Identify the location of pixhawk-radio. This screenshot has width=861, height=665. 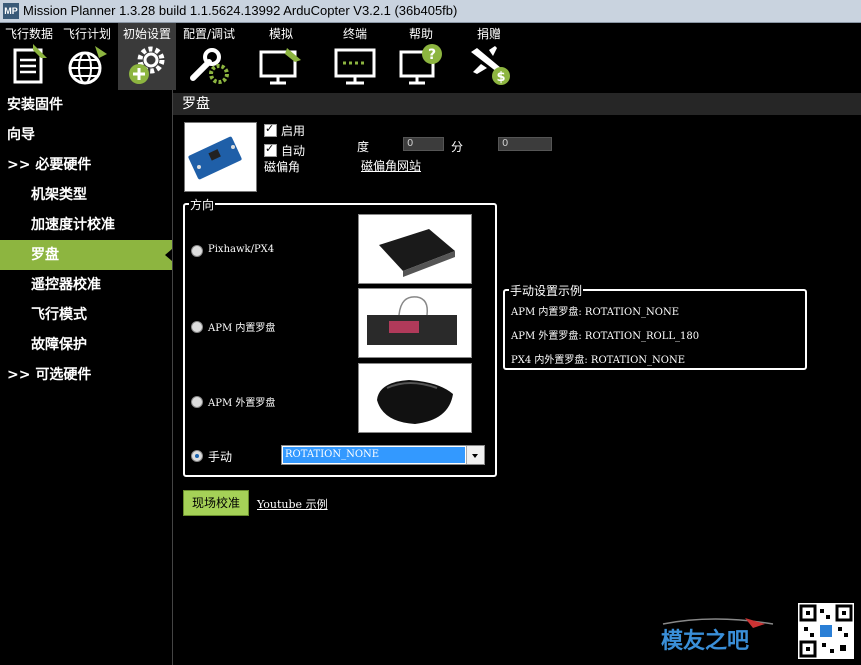
(197, 251).